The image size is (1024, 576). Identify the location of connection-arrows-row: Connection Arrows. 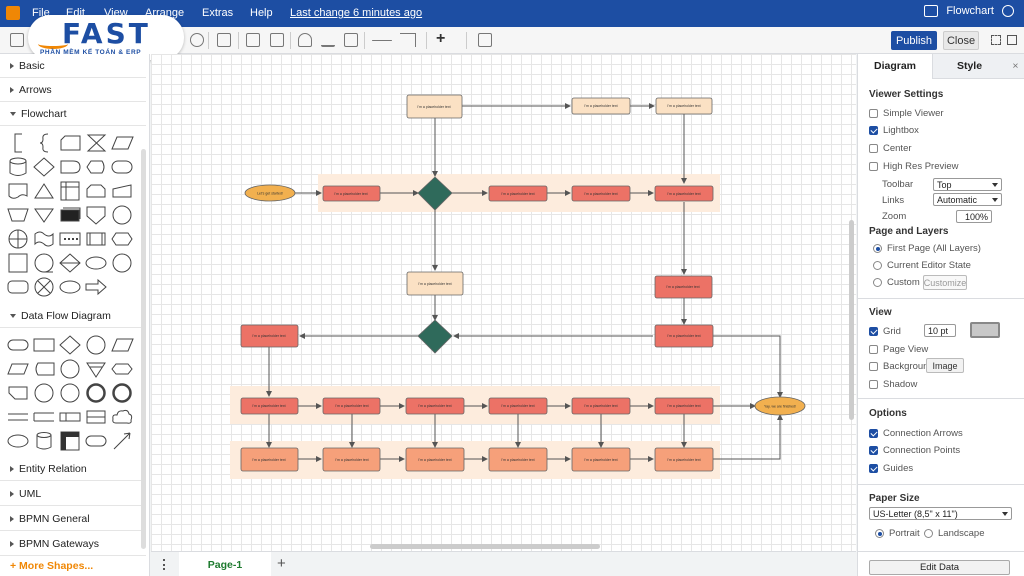
(916, 433).